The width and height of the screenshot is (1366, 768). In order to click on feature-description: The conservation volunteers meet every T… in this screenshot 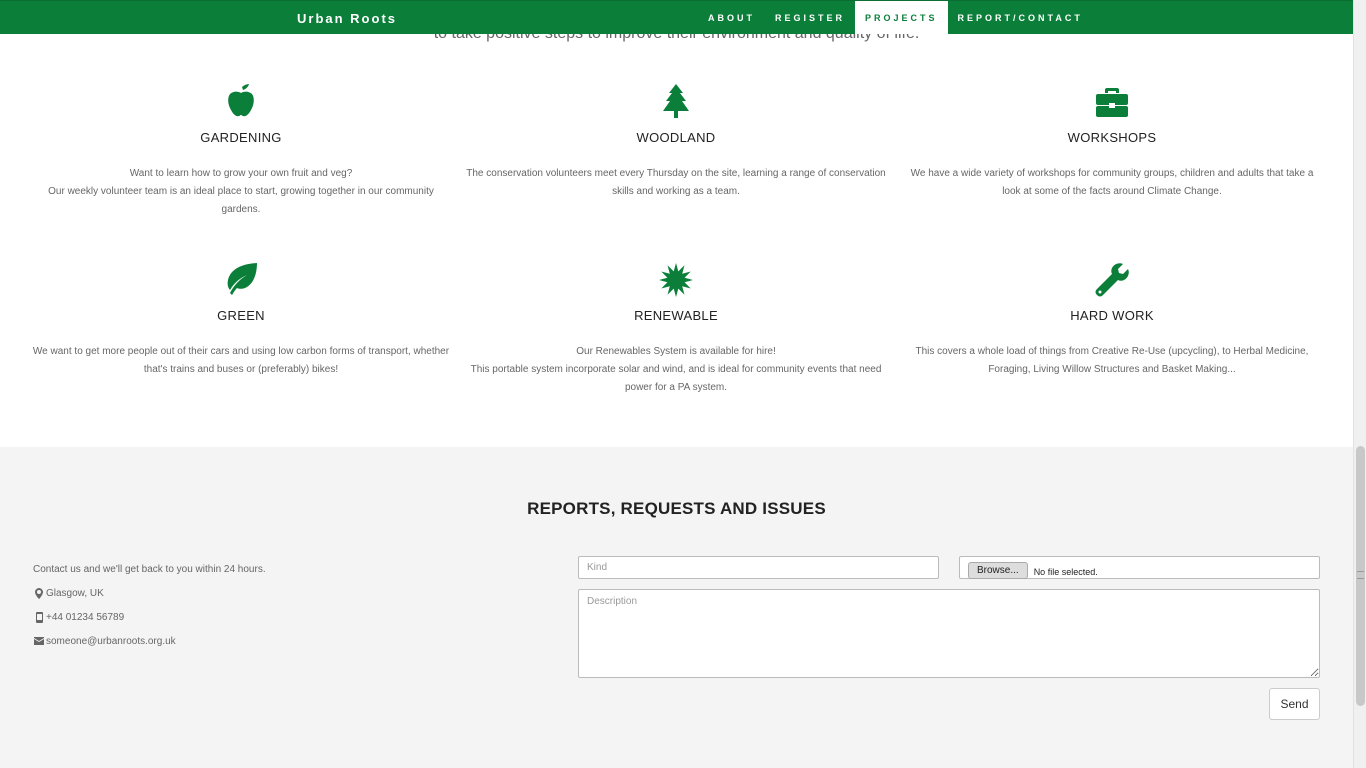, I will do `click(676, 182)`.